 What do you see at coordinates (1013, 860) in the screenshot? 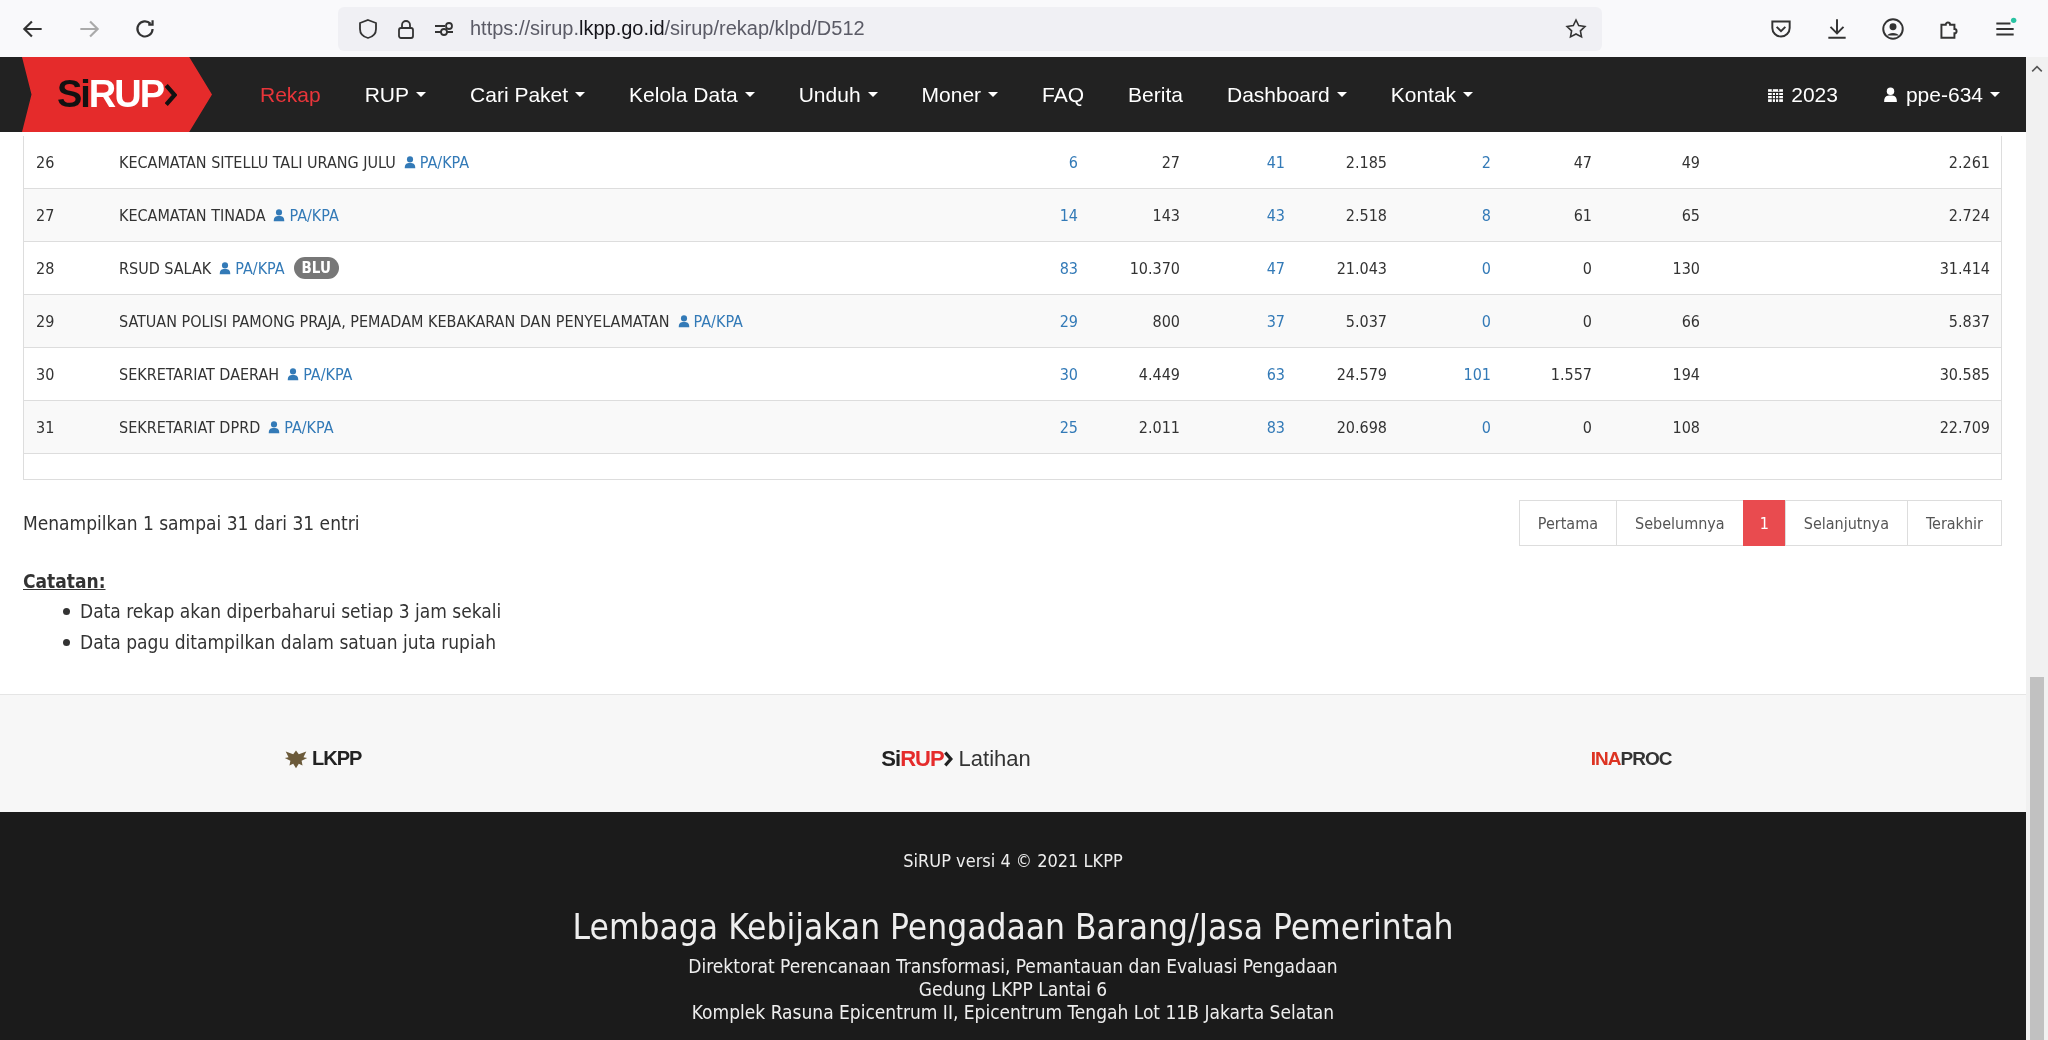
I see `copyright-text: SiRUP versi 4 © 2021 LKPP` at bounding box center [1013, 860].